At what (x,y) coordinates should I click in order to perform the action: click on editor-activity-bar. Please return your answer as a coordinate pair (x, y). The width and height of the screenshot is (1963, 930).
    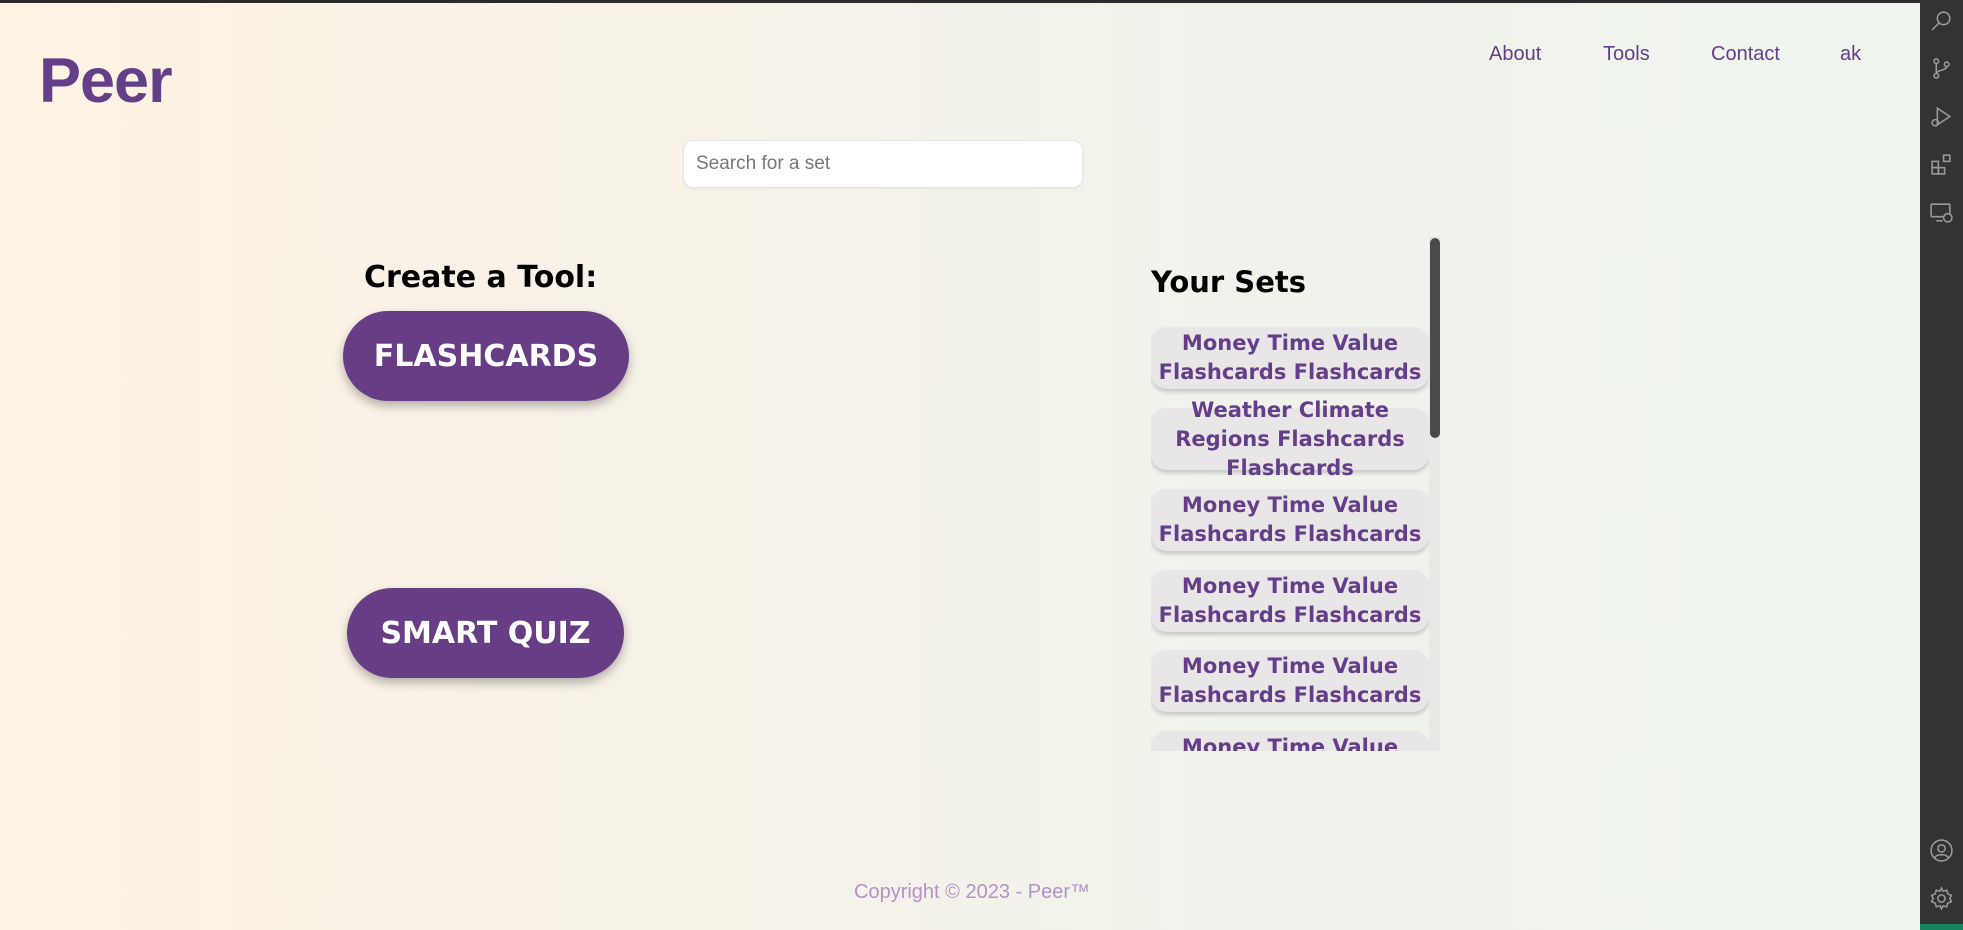
    Looking at the image, I should click on (1941, 465).